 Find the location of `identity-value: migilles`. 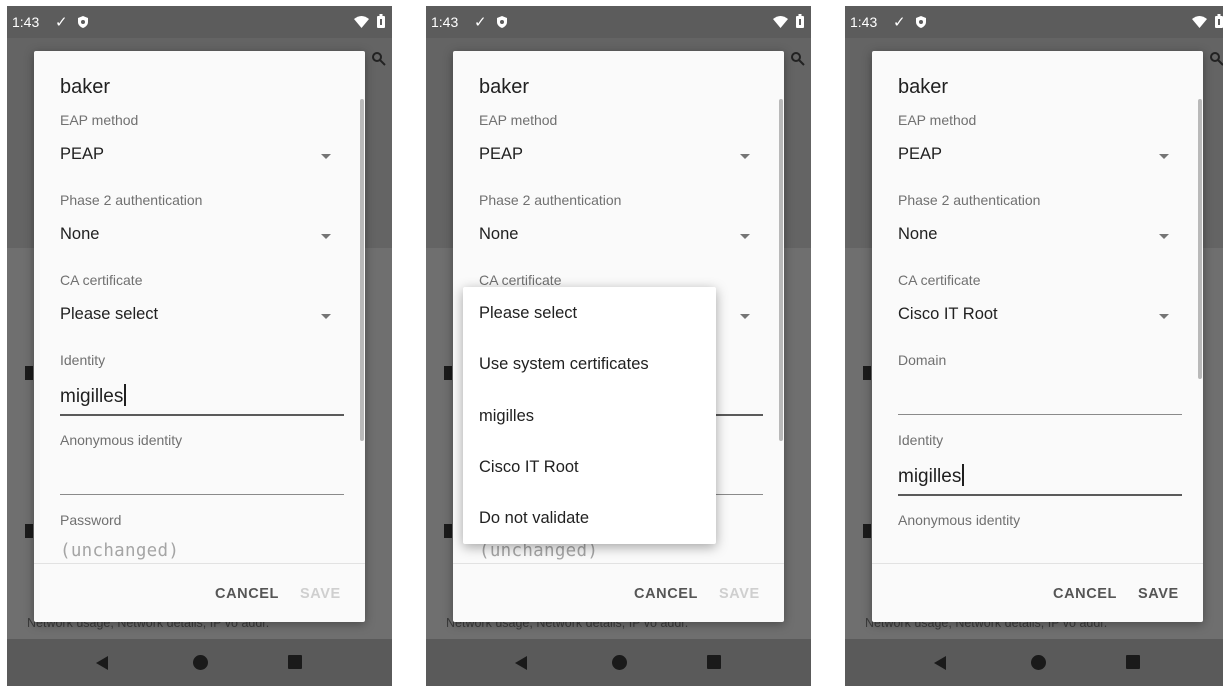

identity-value: migilles is located at coordinates (930, 476).